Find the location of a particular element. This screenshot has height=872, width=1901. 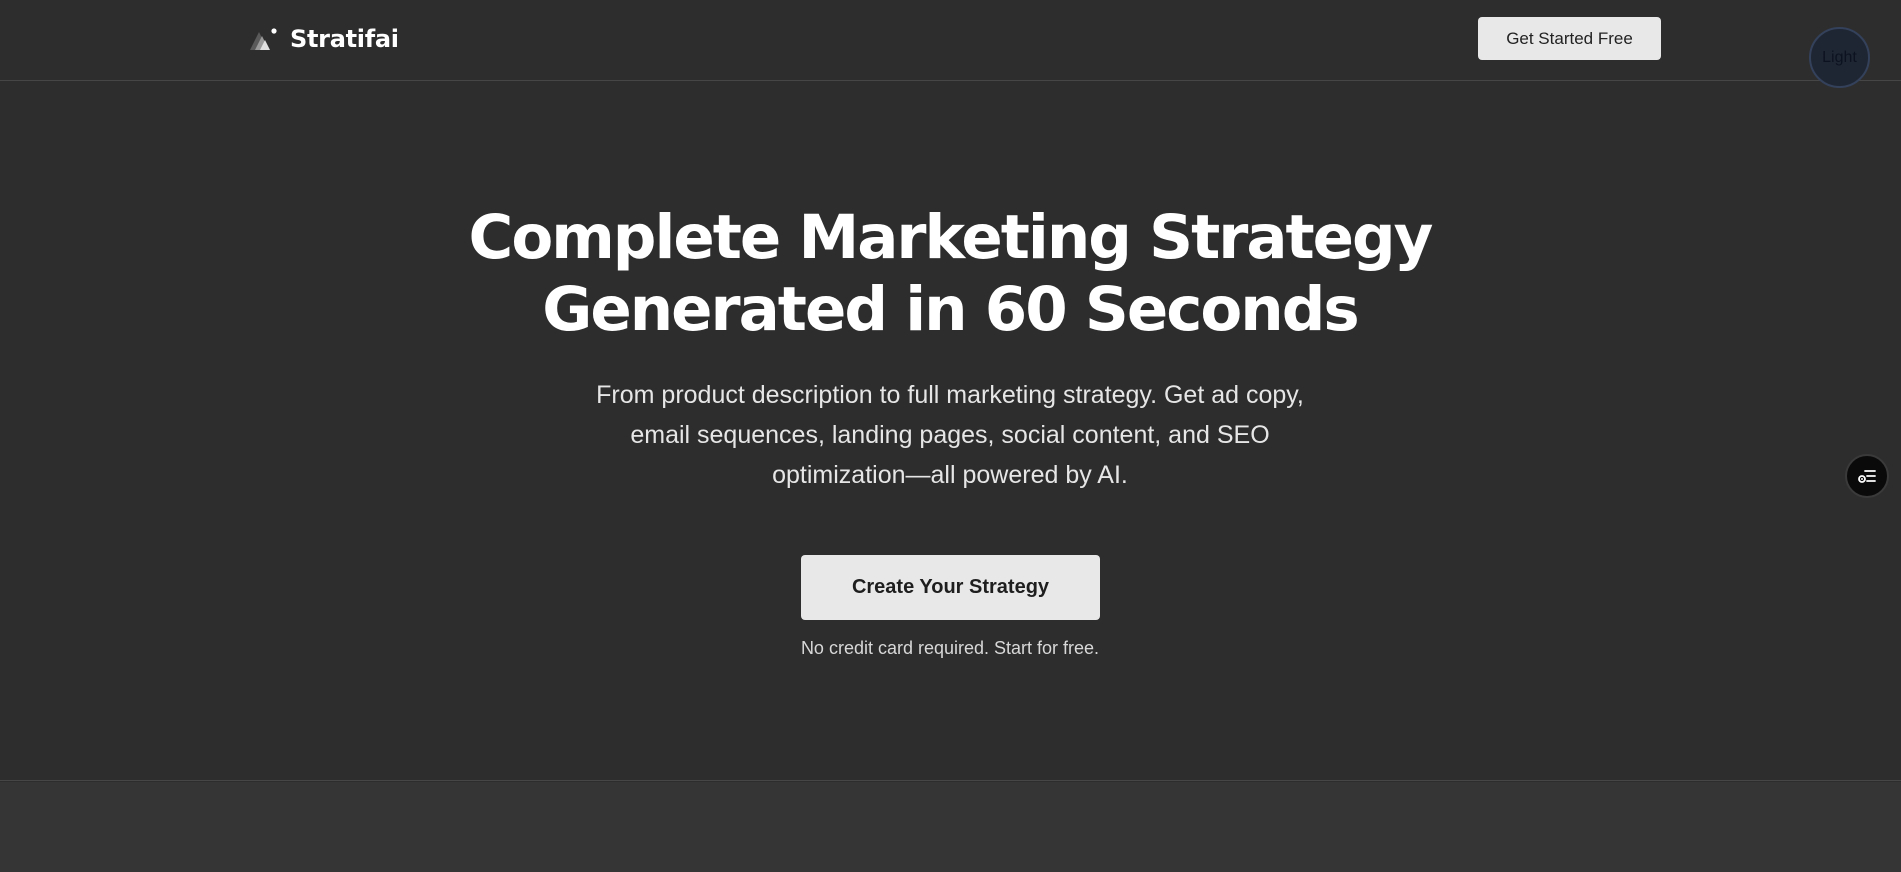

theme-toggle-button: Light is located at coordinates (1839, 57).